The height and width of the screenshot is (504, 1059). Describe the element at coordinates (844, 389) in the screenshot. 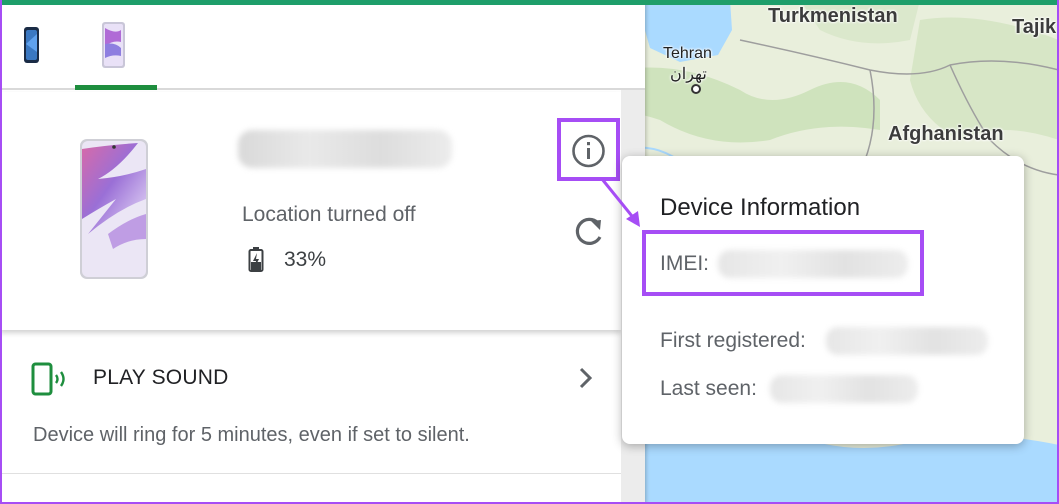

I see `last-seen-value-redacted` at that location.